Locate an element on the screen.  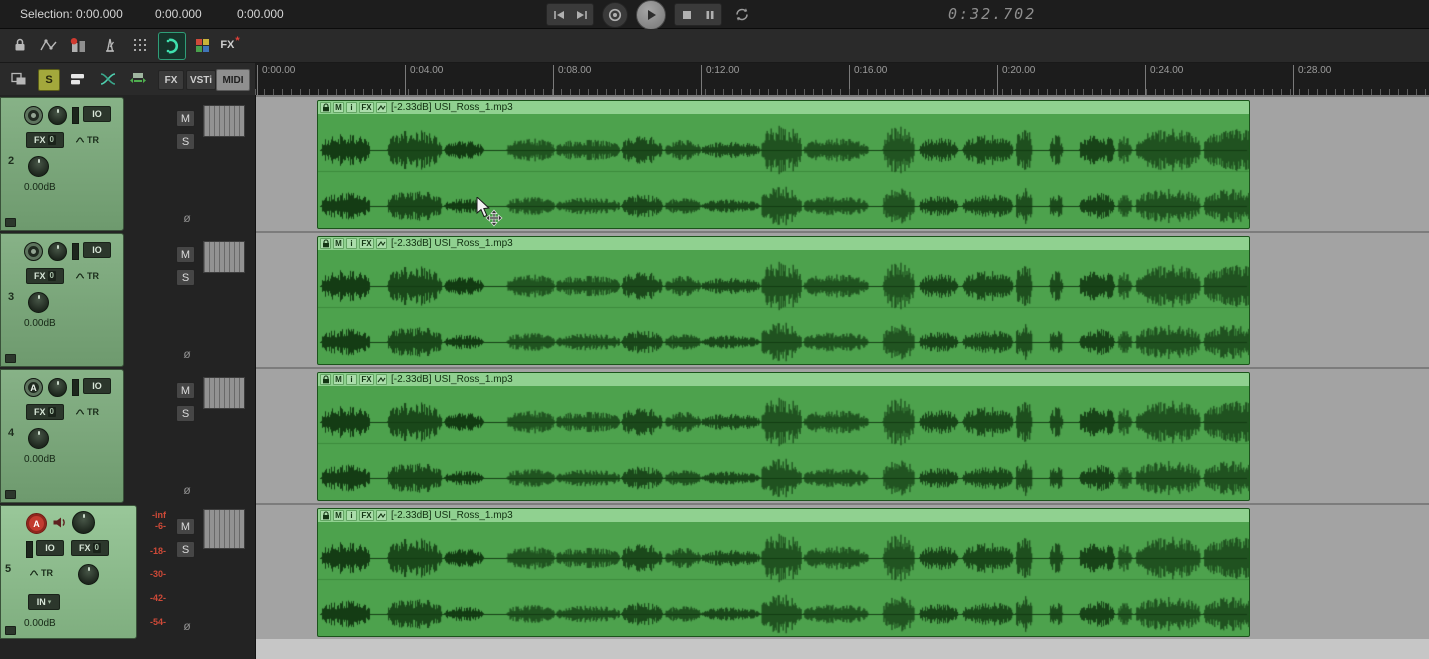
media-items-toolbar-button is located at coordinates (78, 79).